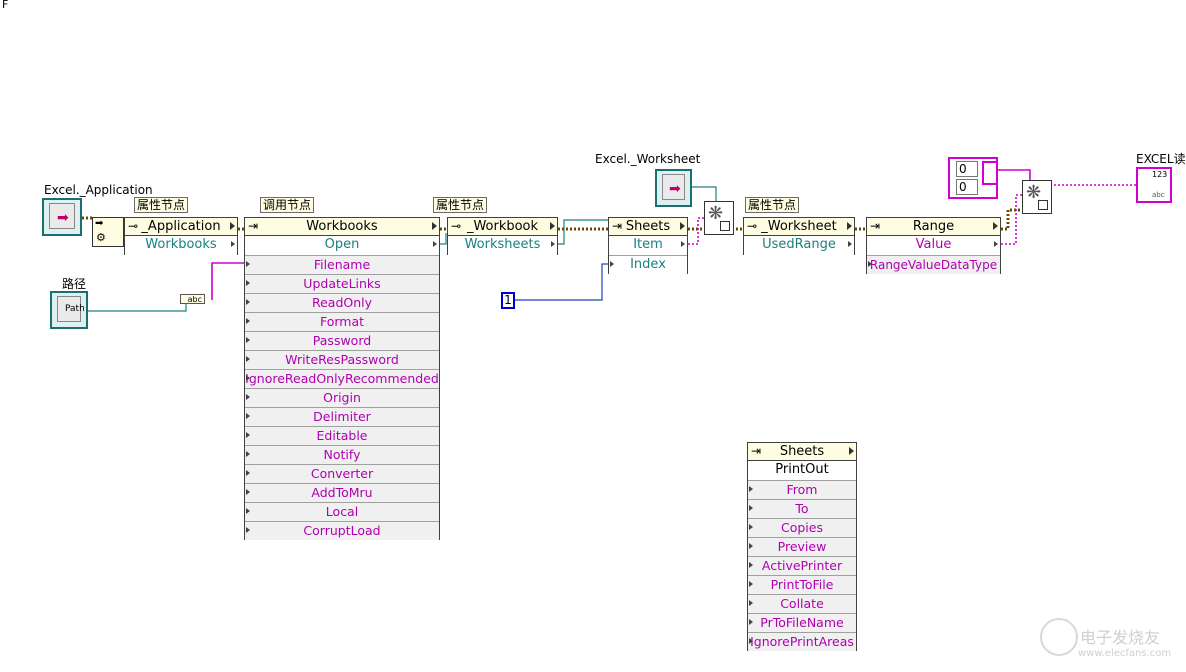  I want to click on param-row: Local, so click(342, 511).